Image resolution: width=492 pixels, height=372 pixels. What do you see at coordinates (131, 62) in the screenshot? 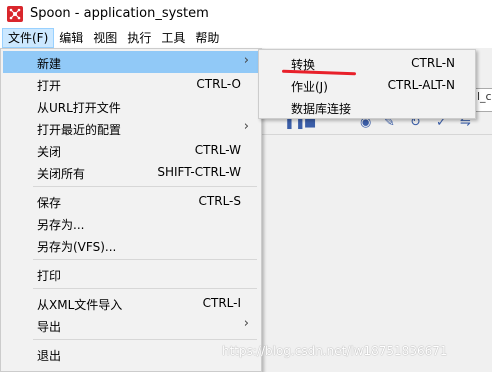
I see `menu-item-new: 新建 ›` at bounding box center [131, 62].